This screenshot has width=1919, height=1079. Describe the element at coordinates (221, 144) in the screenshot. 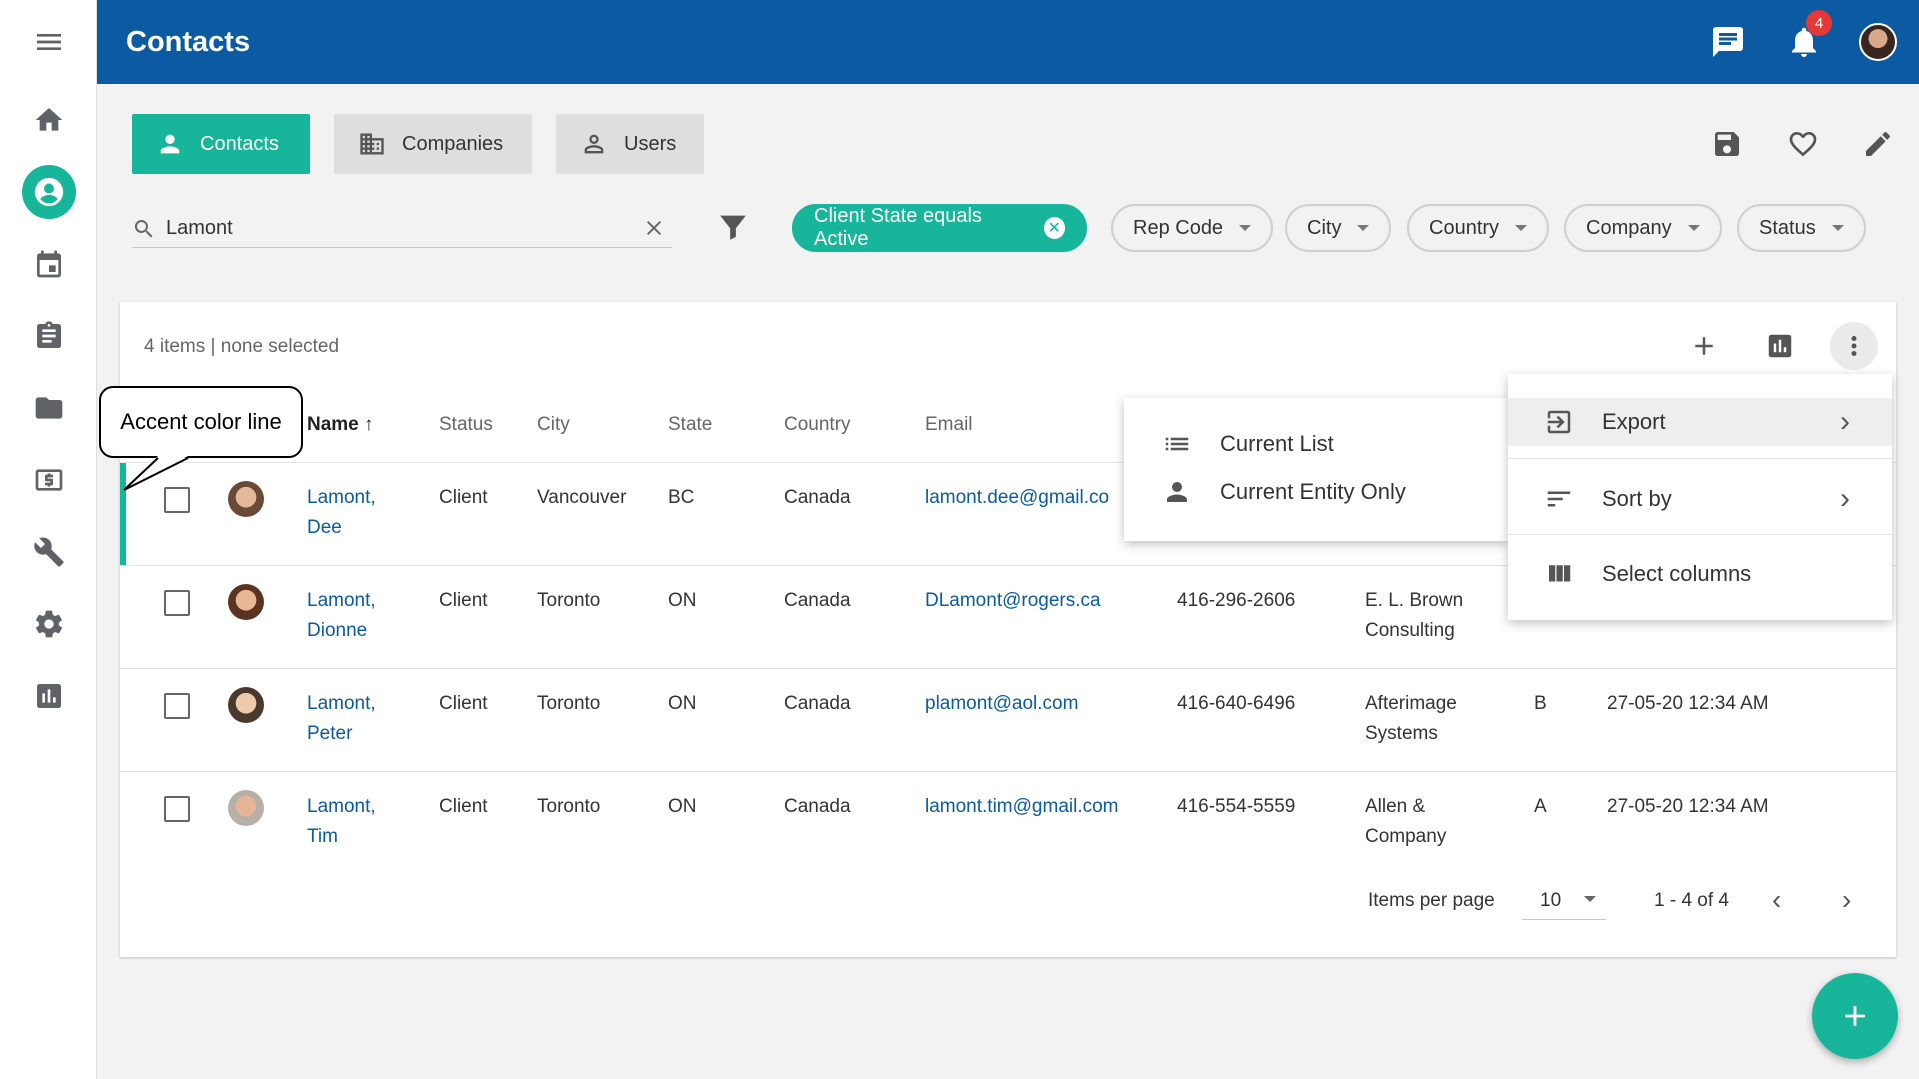

I see `tab-contacts: Contacts` at that location.